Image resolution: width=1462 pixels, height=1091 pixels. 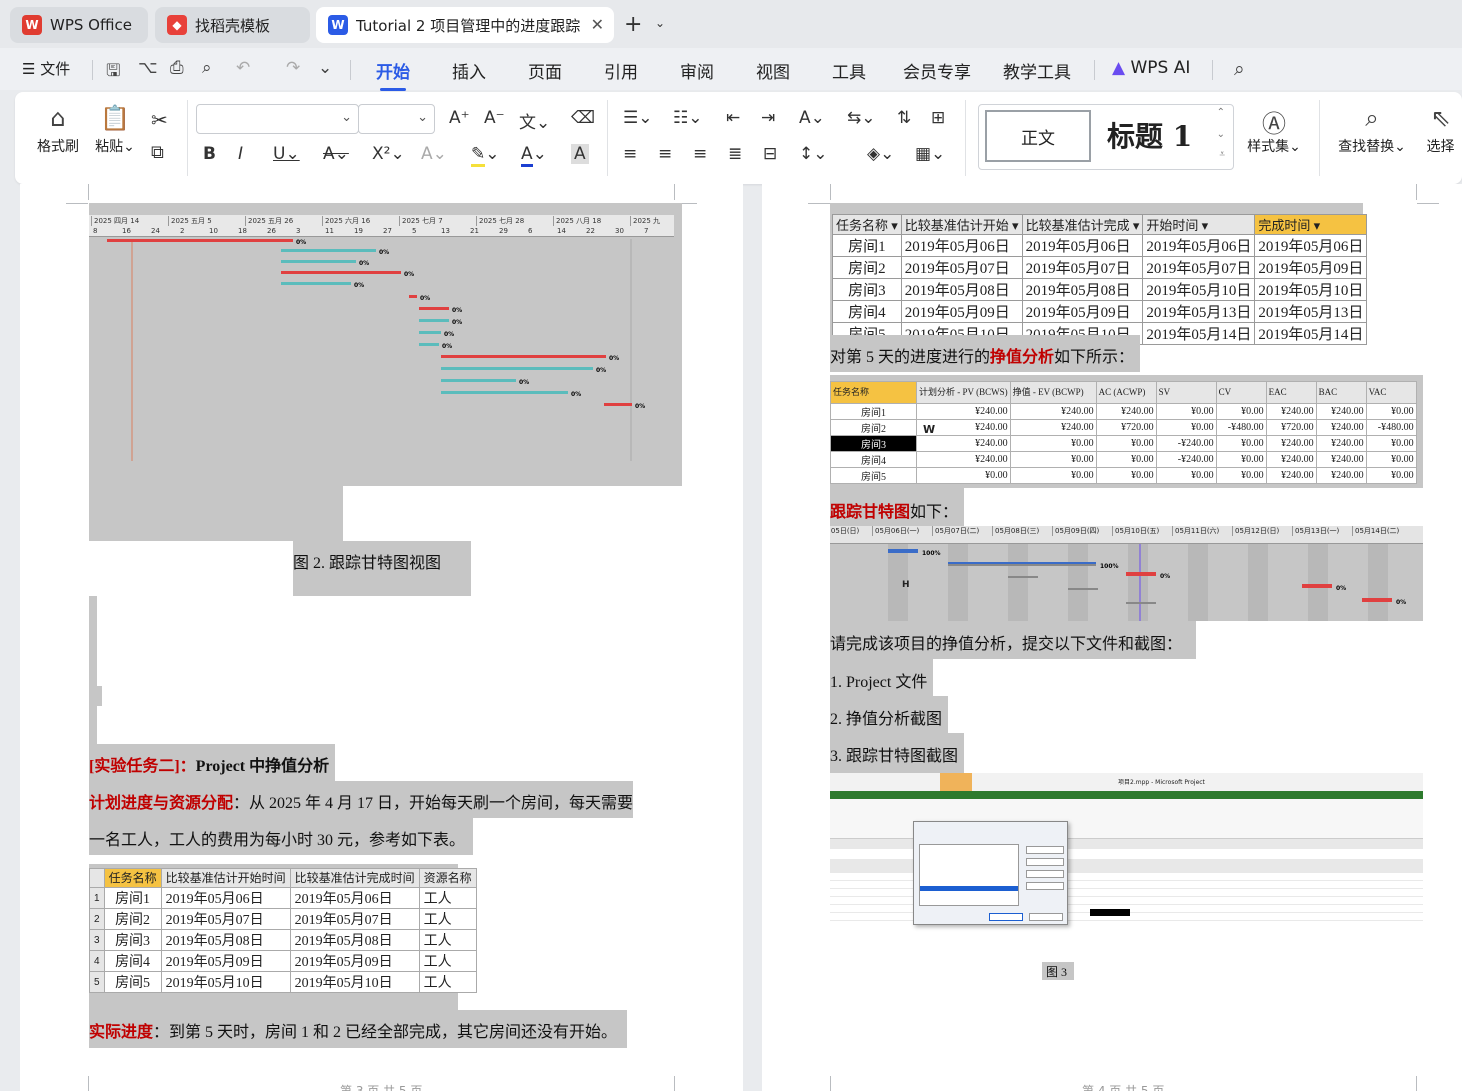 What do you see at coordinates (938, 118) in the screenshot?
I see `show-marks-icon: ⊞` at bounding box center [938, 118].